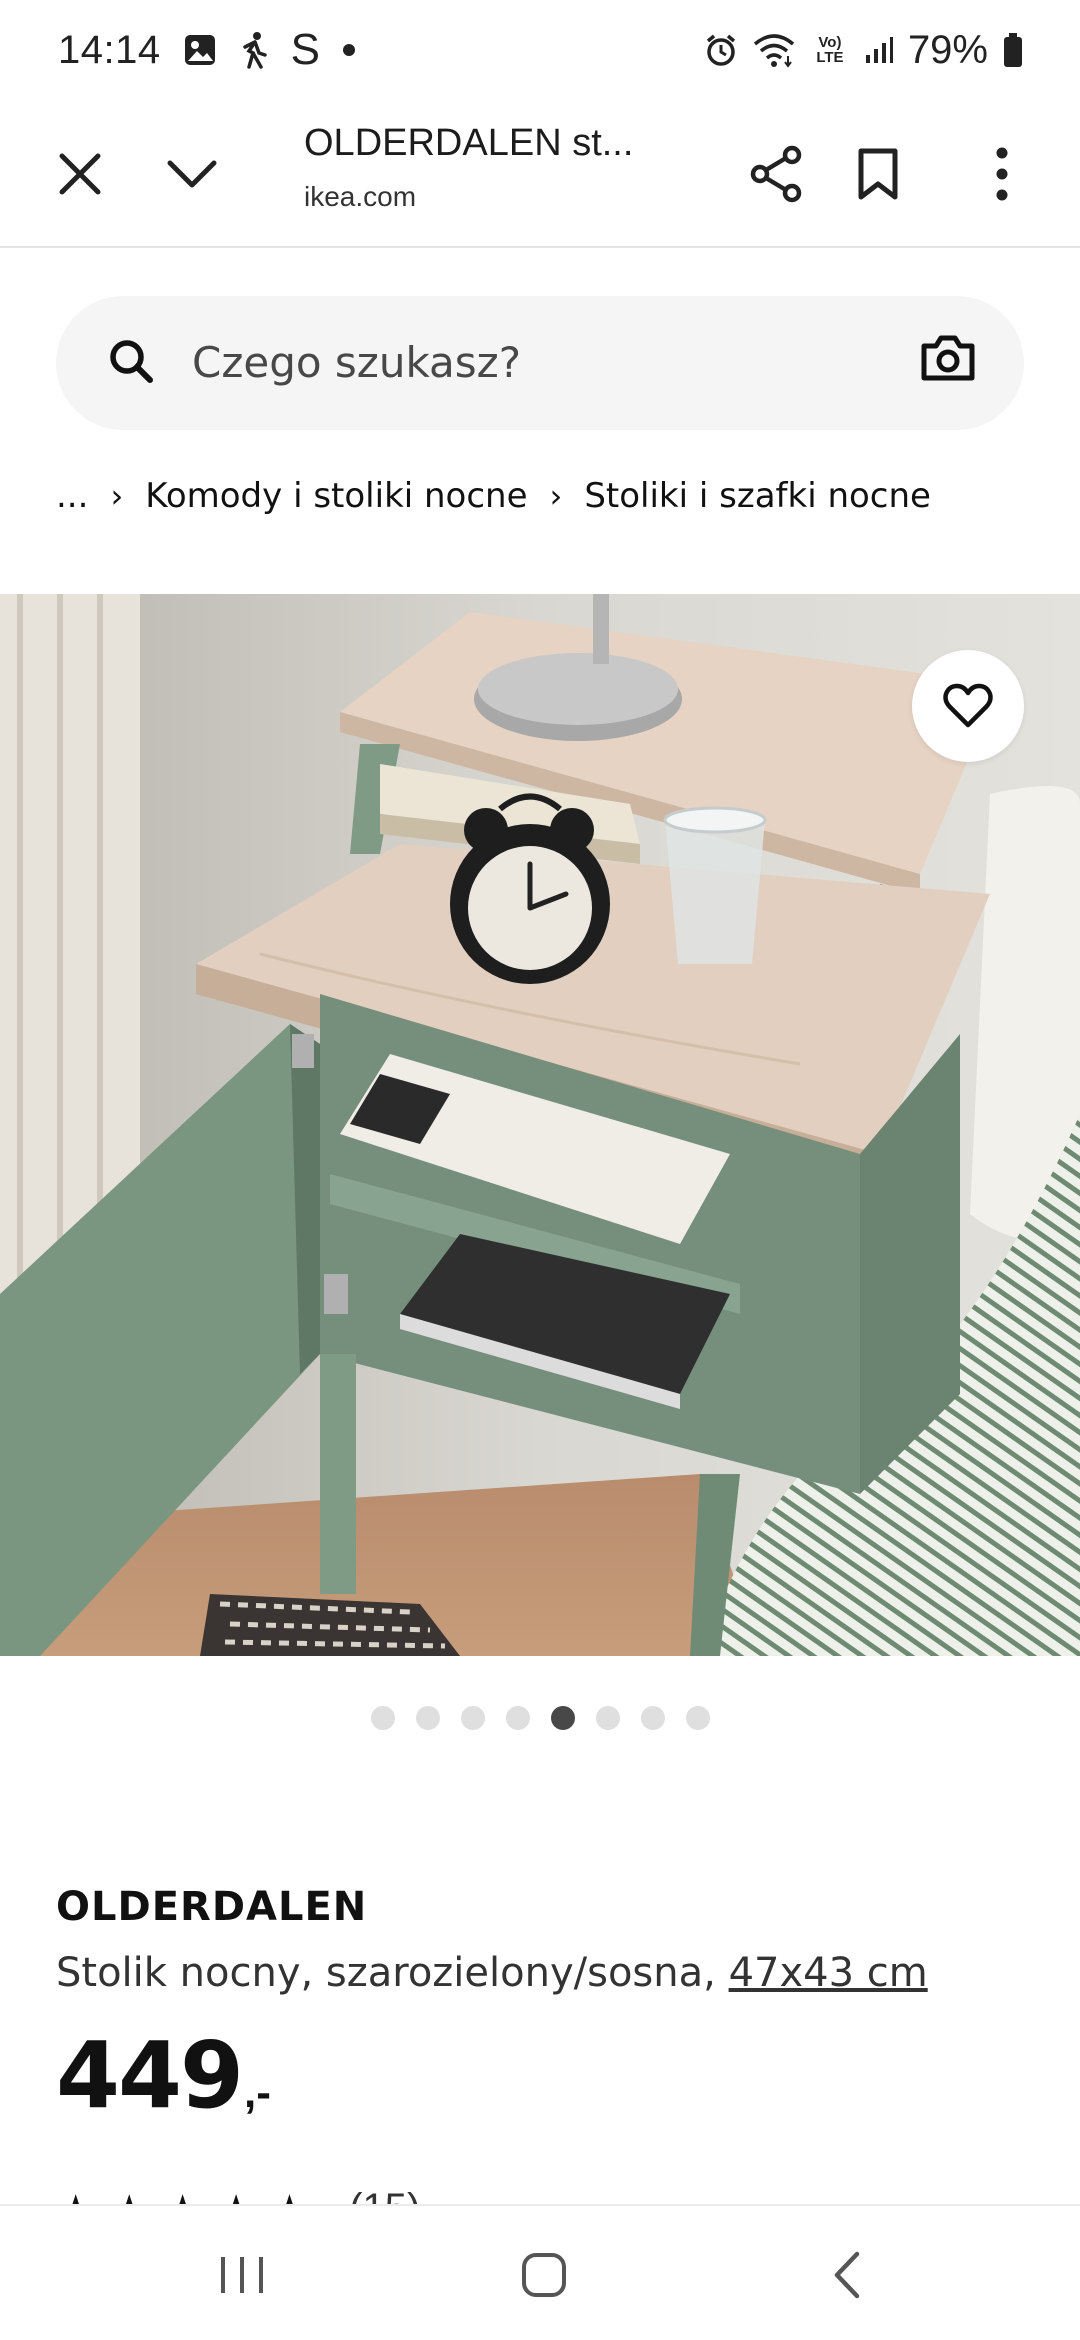  What do you see at coordinates (254, 50) in the screenshot?
I see `walking-icon` at bounding box center [254, 50].